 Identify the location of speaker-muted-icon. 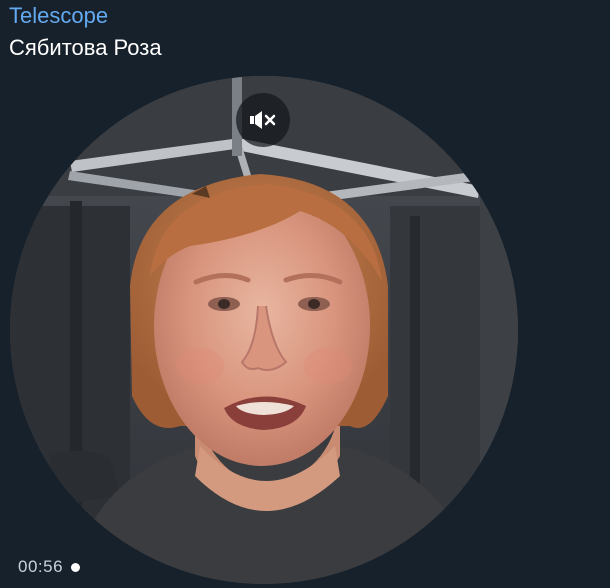
(263, 120).